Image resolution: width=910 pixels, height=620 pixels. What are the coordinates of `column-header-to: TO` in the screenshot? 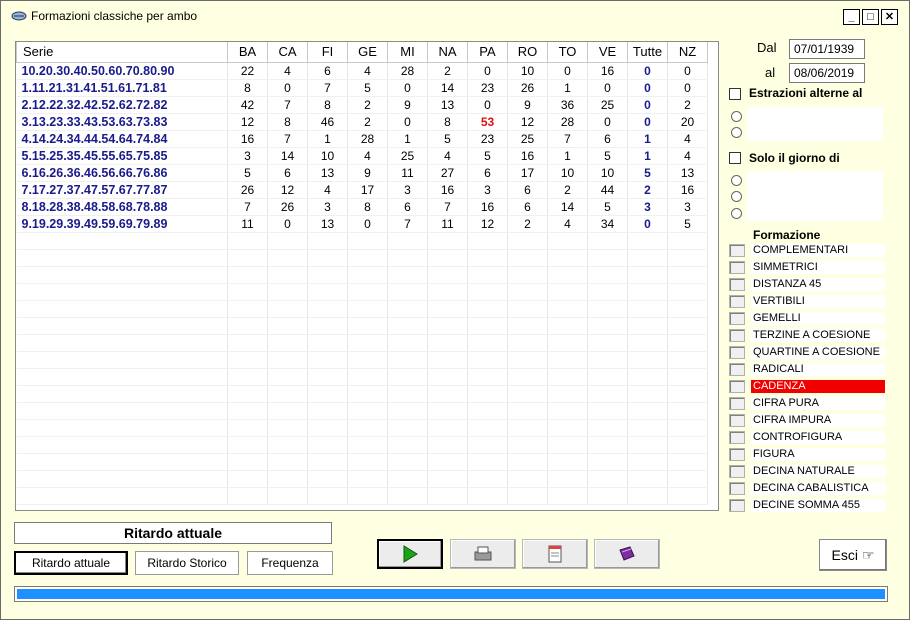 It's located at (567, 52).